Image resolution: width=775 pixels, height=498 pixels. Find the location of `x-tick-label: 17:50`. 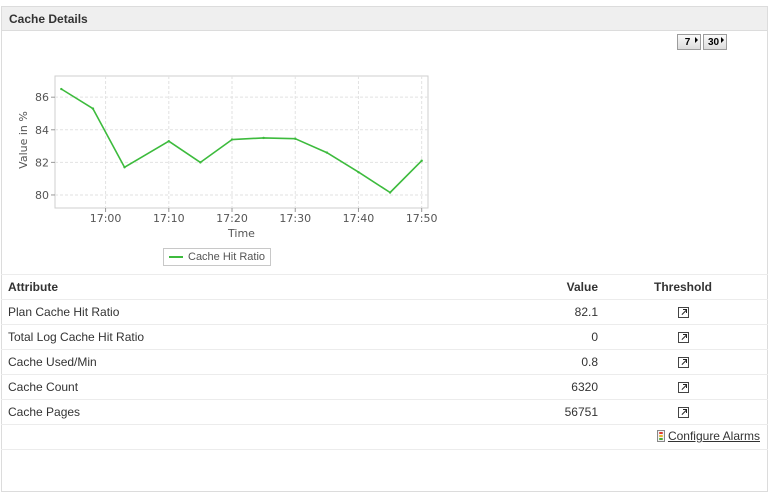

x-tick-label: 17:50 is located at coordinates (422, 218).